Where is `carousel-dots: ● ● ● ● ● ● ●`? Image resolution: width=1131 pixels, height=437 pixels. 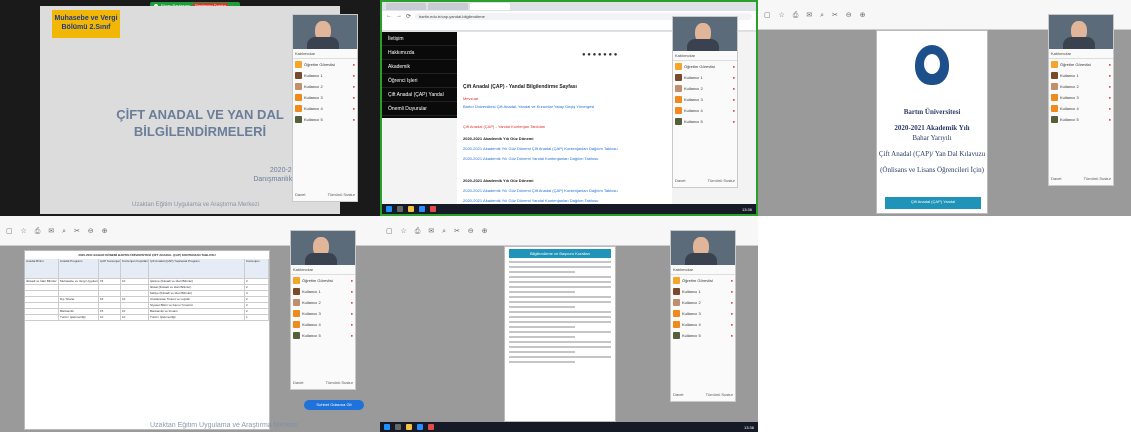 carousel-dots: ● ● ● ● ● ● ● is located at coordinates (599, 55).